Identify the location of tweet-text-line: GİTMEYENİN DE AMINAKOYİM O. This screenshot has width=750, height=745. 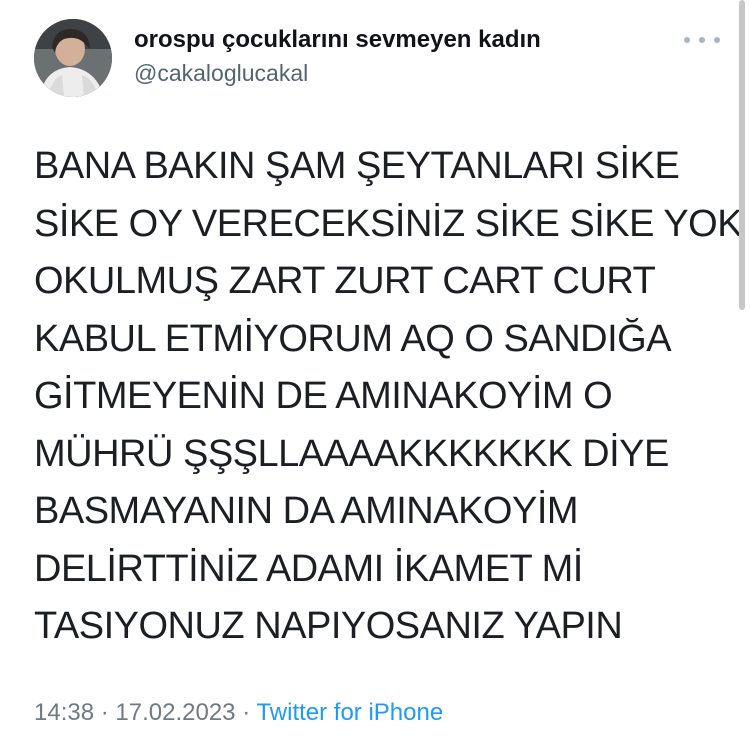
(323, 396).